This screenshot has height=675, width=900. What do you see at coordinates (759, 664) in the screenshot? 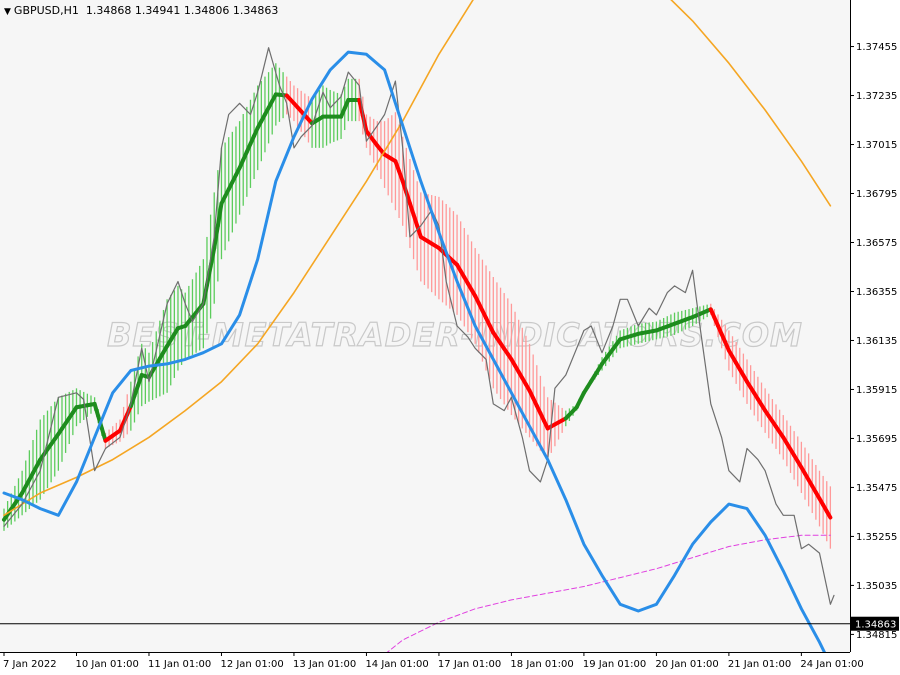
I see `x-tick-label: 21 Jan 01:00` at bounding box center [759, 664].